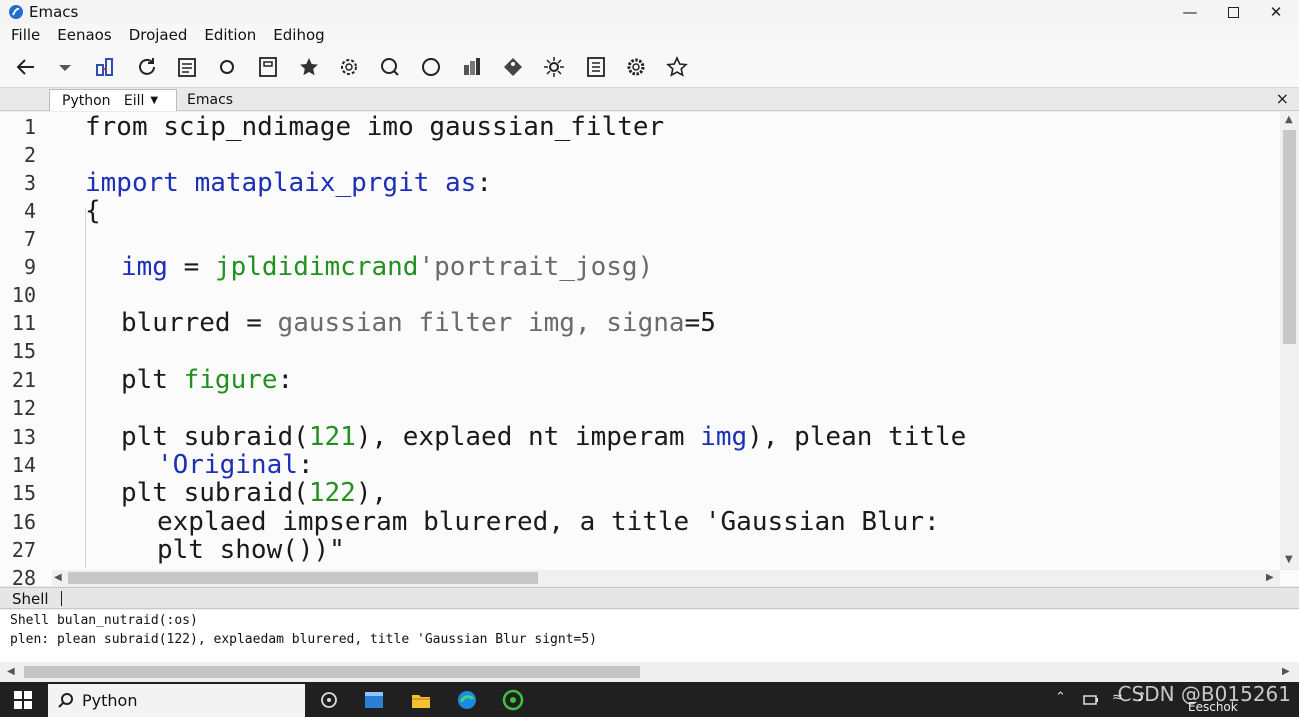 This screenshot has width=1299, height=717. Describe the element at coordinates (329, 700) in the screenshot. I see `task-view-icon` at that location.